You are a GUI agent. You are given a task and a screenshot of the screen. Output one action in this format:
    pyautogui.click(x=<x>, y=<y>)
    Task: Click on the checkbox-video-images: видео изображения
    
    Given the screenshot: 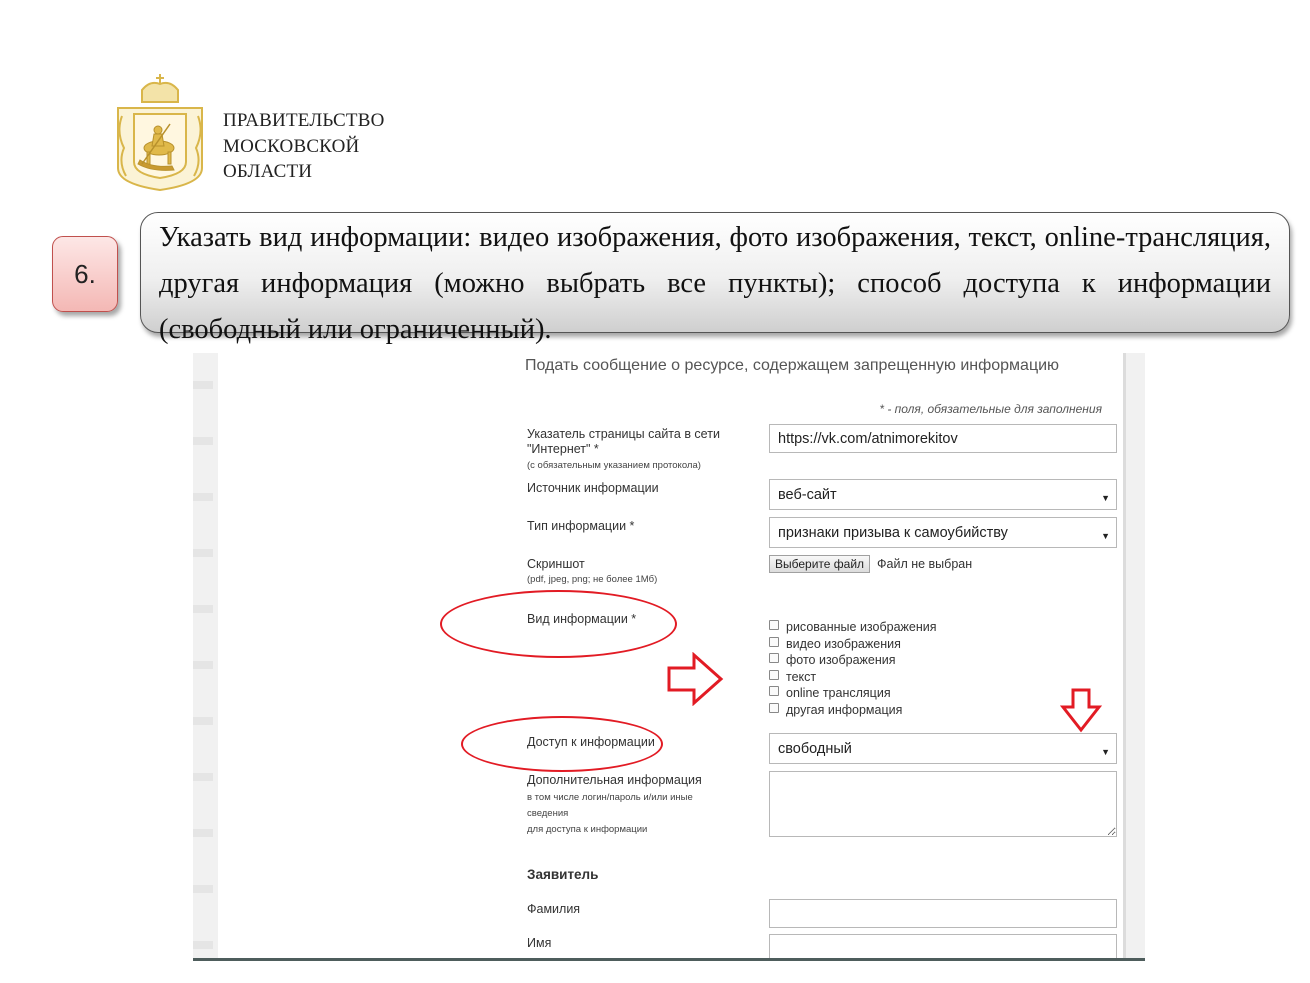 What is the action you would take?
    pyautogui.click(x=835, y=644)
    